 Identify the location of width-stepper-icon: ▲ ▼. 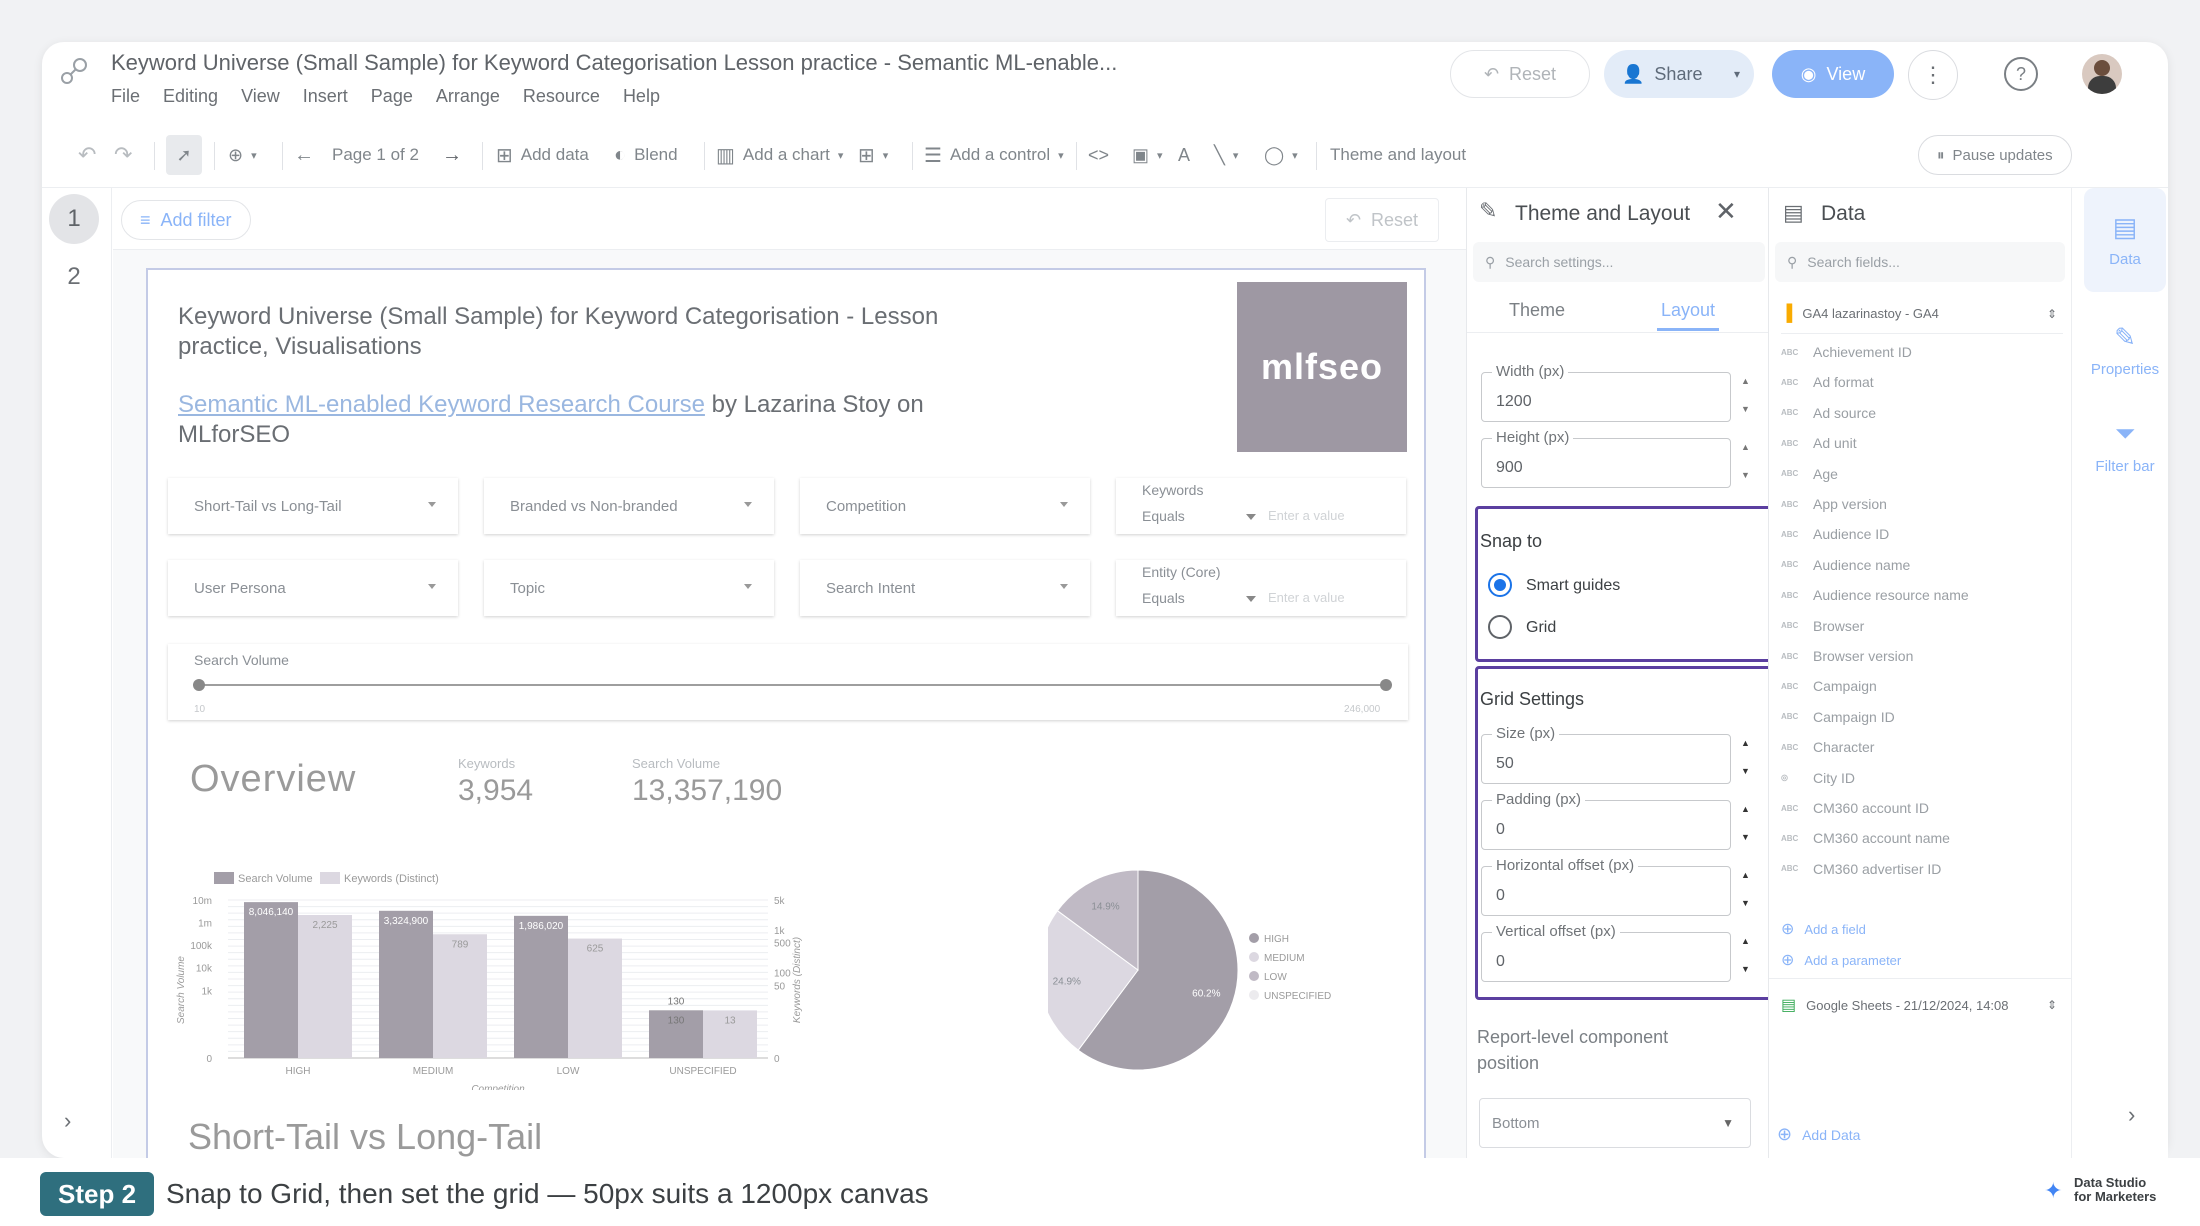
(1745, 395).